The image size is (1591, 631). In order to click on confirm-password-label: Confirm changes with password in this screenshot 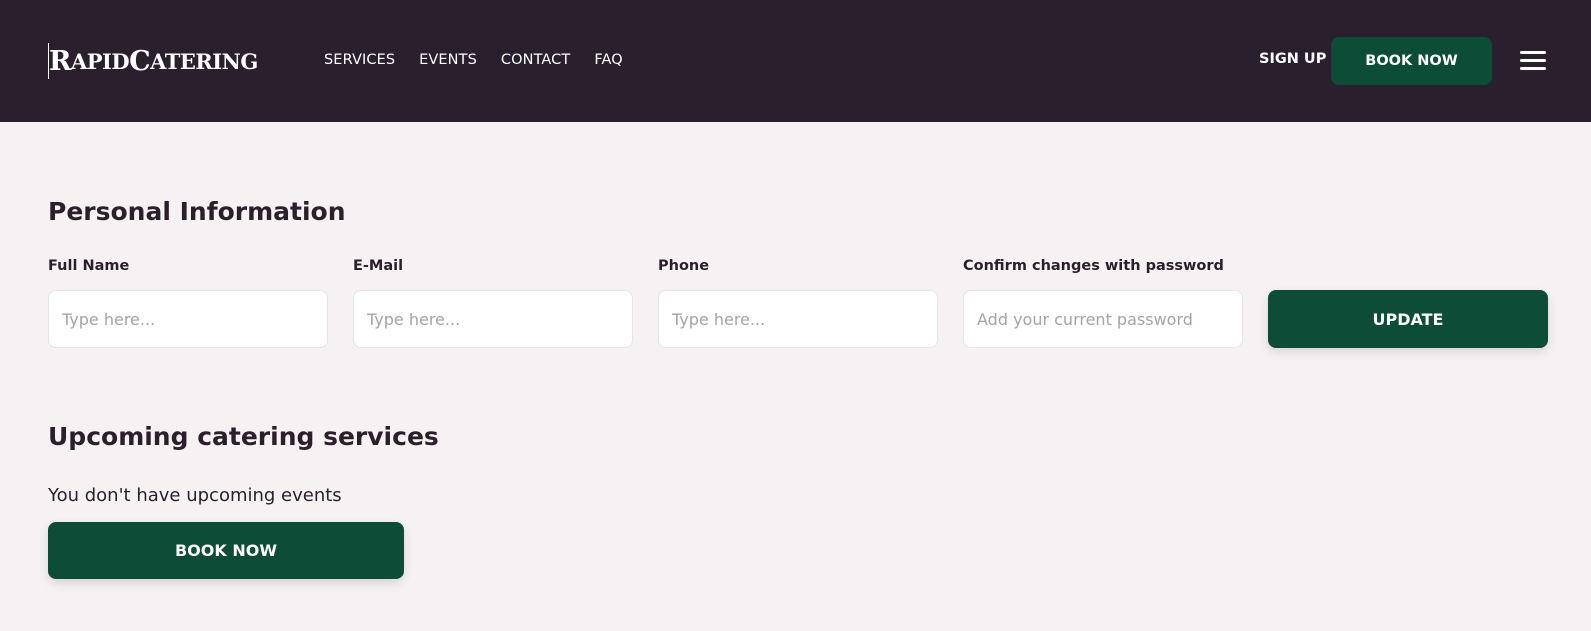, I will do `click(1093, 266)`.